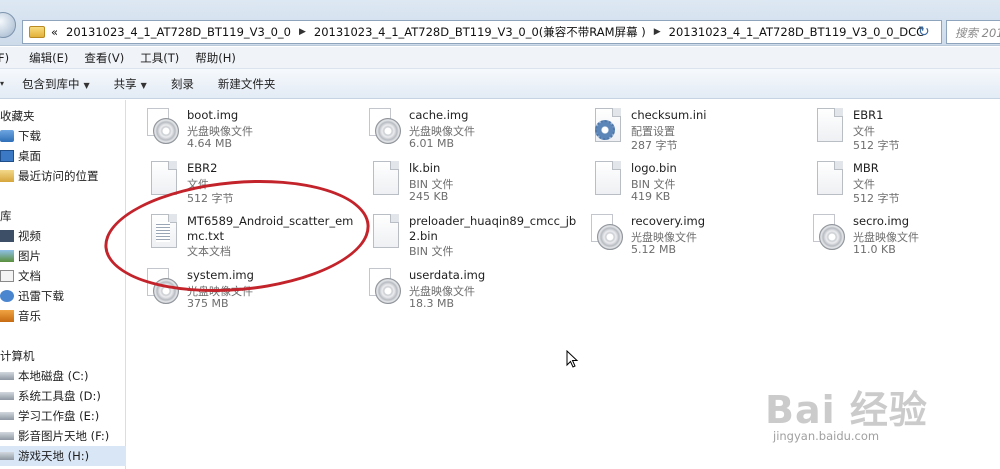 The height and width of the screenshot is (469, 1000). What do you see at coordinates (7, 176) in the screenshot?
I see `recent-places-icon` at bounding box center [7, 176].